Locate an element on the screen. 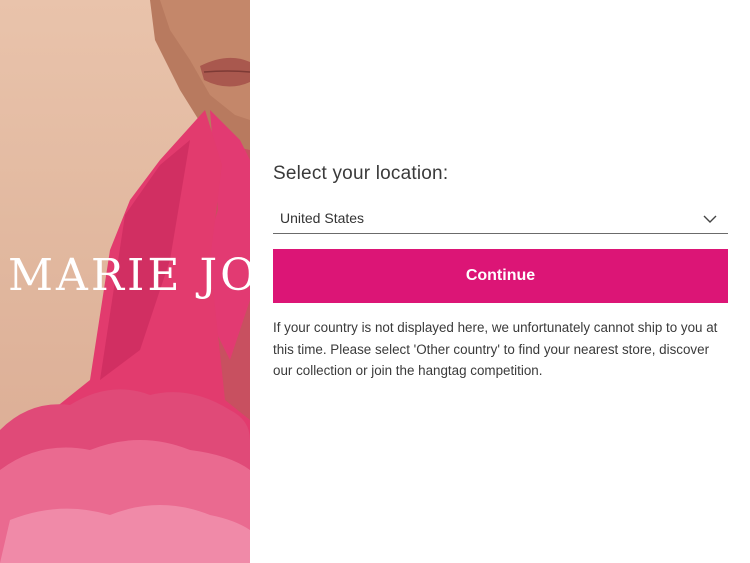 Image resolution: width=750 pixels, height=563 pixels. location-title: Select your location: is located at coordinates (361, 173).